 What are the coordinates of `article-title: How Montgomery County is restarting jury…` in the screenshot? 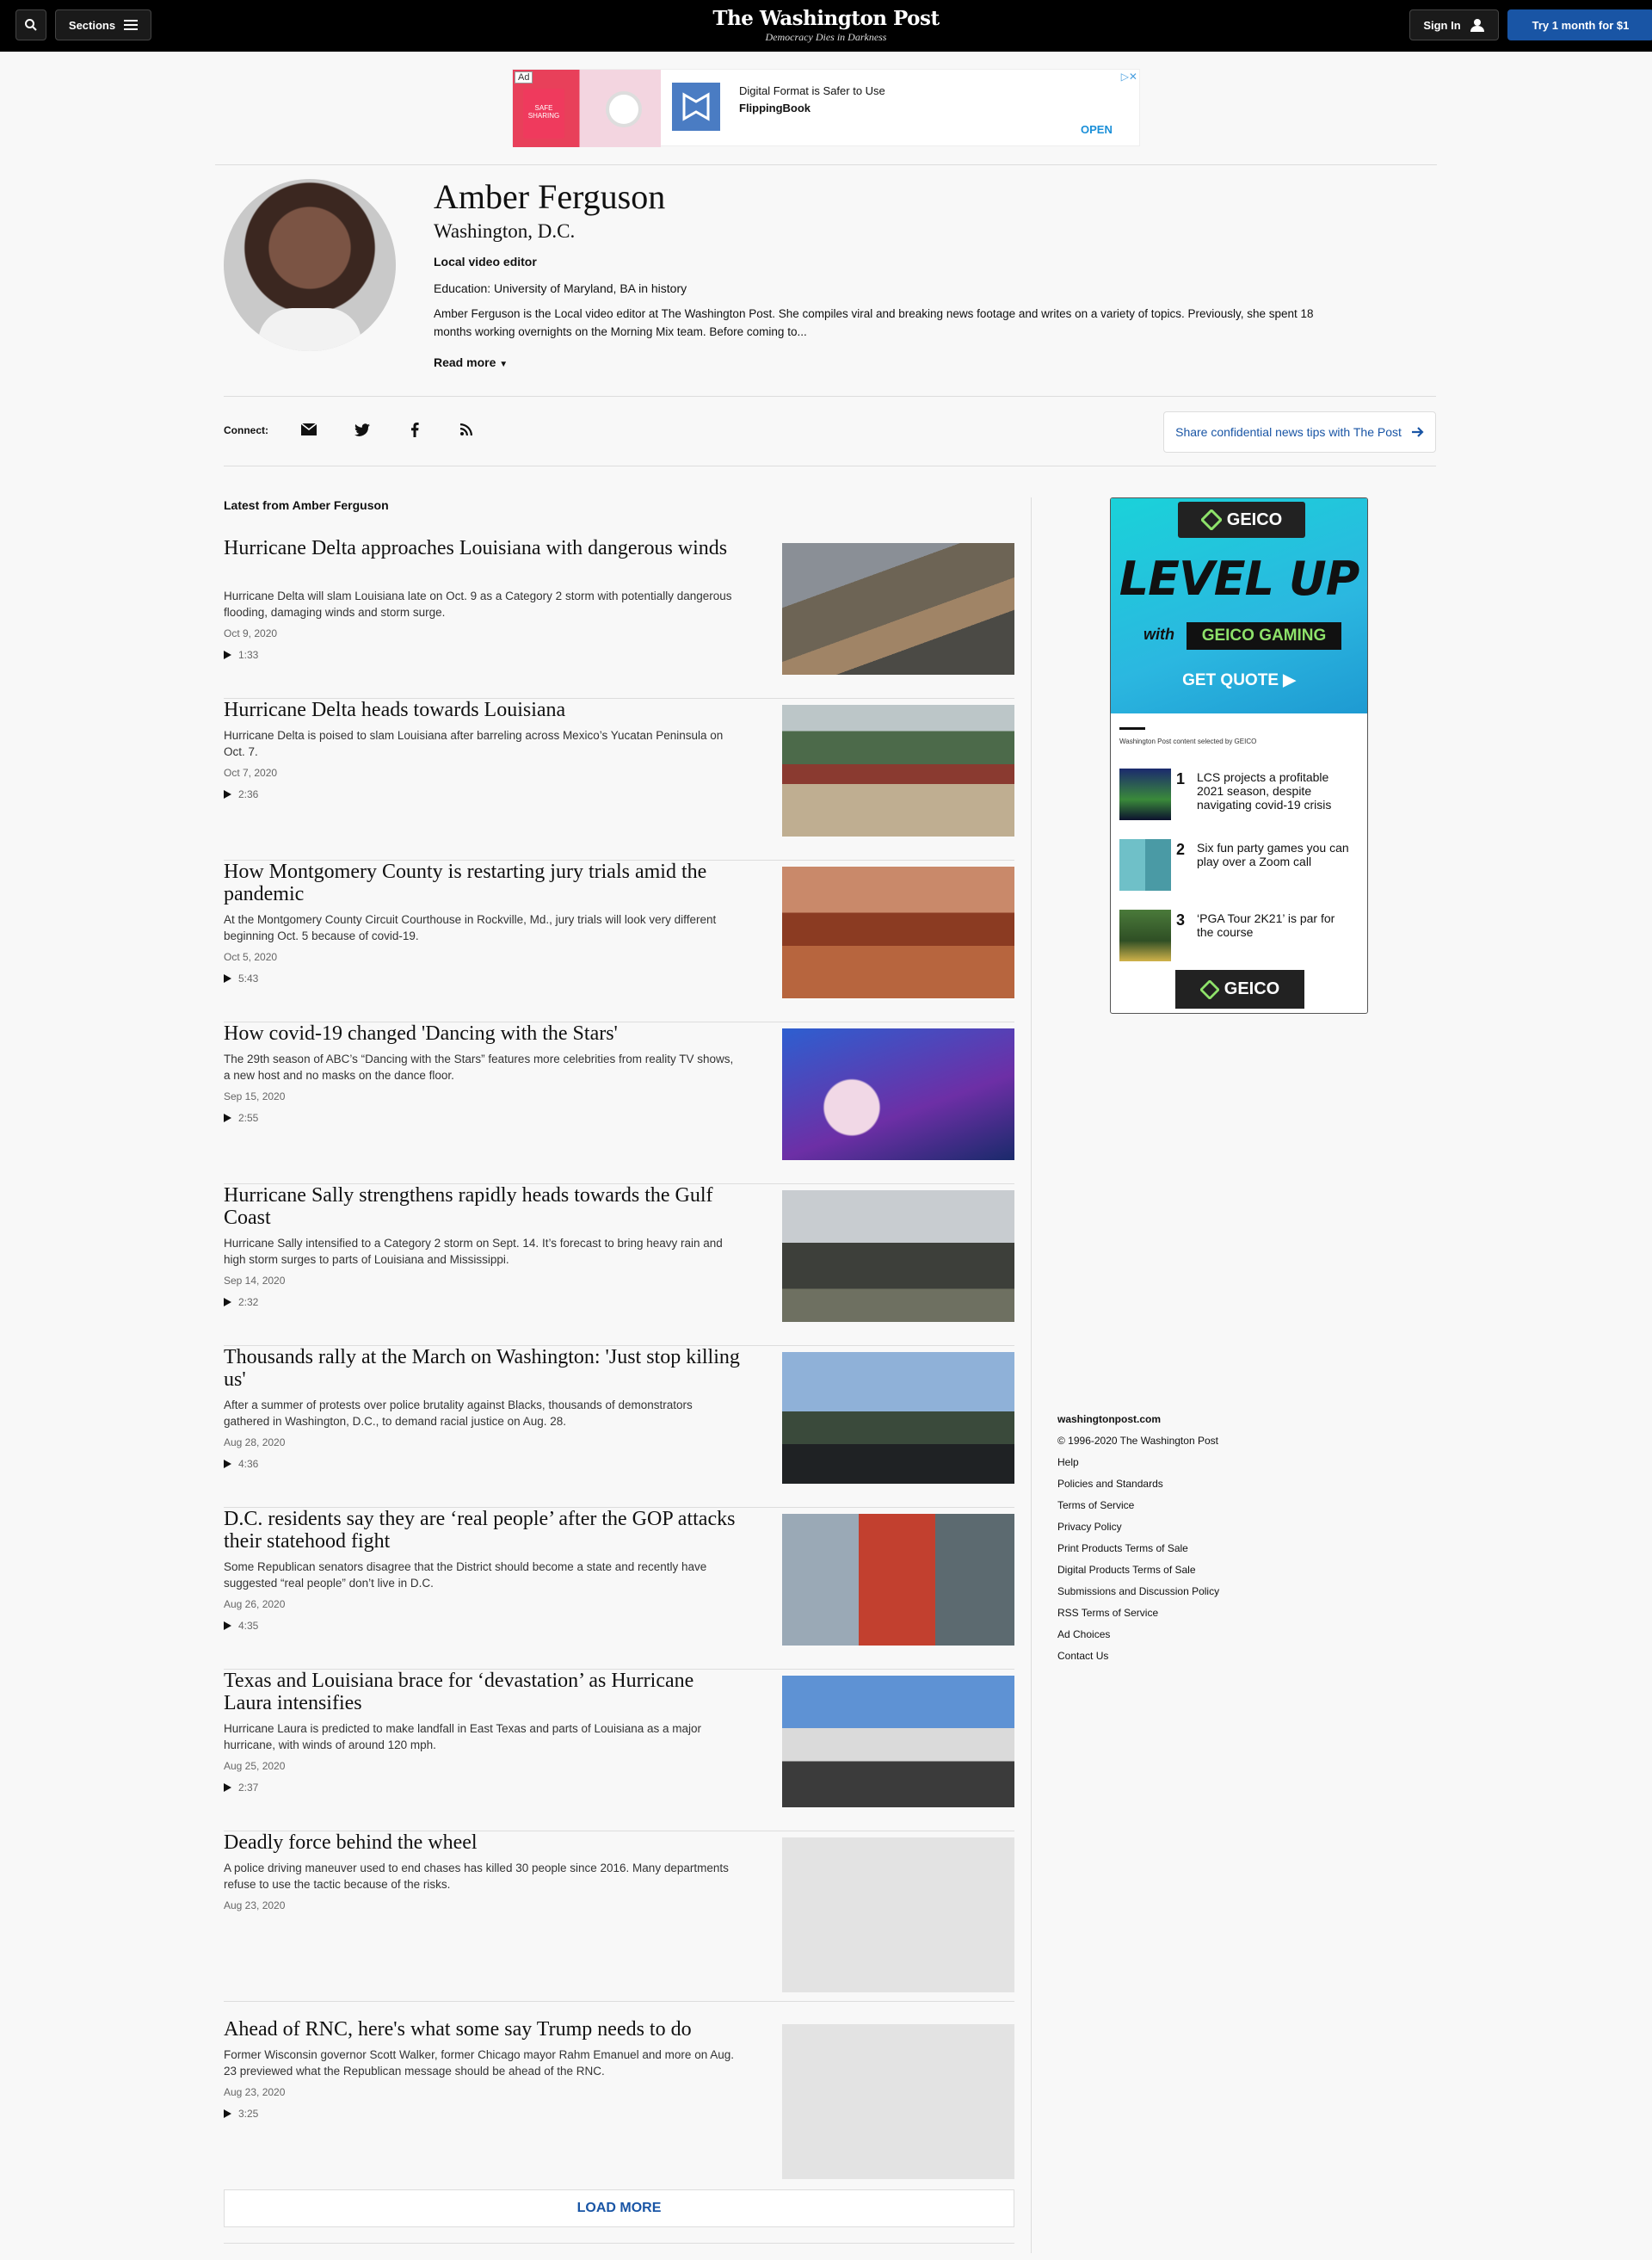 It's located at (482, 883).